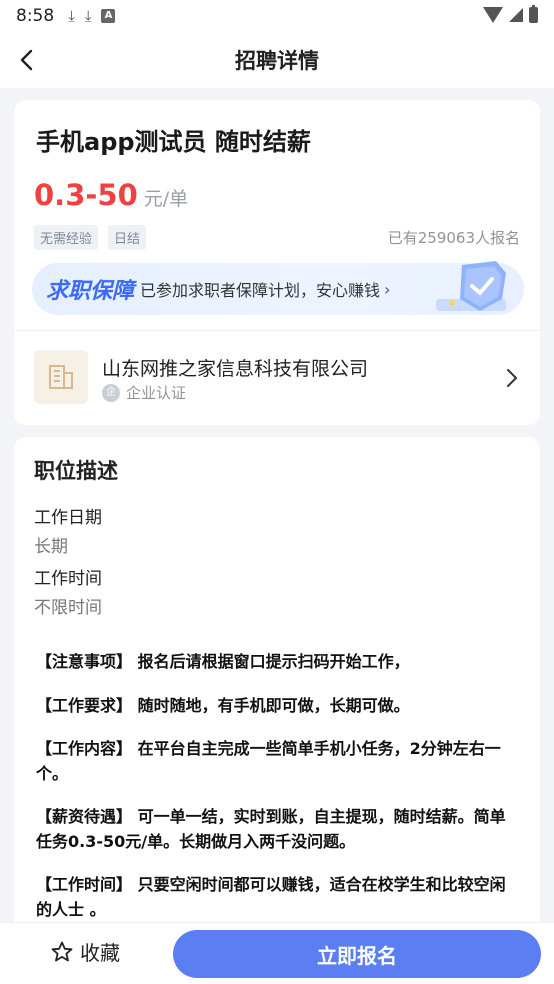 The image size is (554, 984). What do you see at coordinates (166, 199) in the screenshot?
I see `salary-unit: 元/单` at bounding box center [166, 199].